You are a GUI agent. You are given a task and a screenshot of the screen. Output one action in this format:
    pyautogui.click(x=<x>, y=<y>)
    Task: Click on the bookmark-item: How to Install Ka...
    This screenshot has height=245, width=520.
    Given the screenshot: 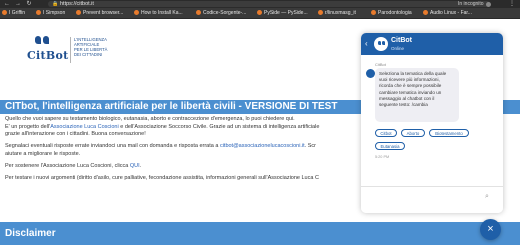 What is the action you would take?
    pyautogui.click(x=158, y=13)
    